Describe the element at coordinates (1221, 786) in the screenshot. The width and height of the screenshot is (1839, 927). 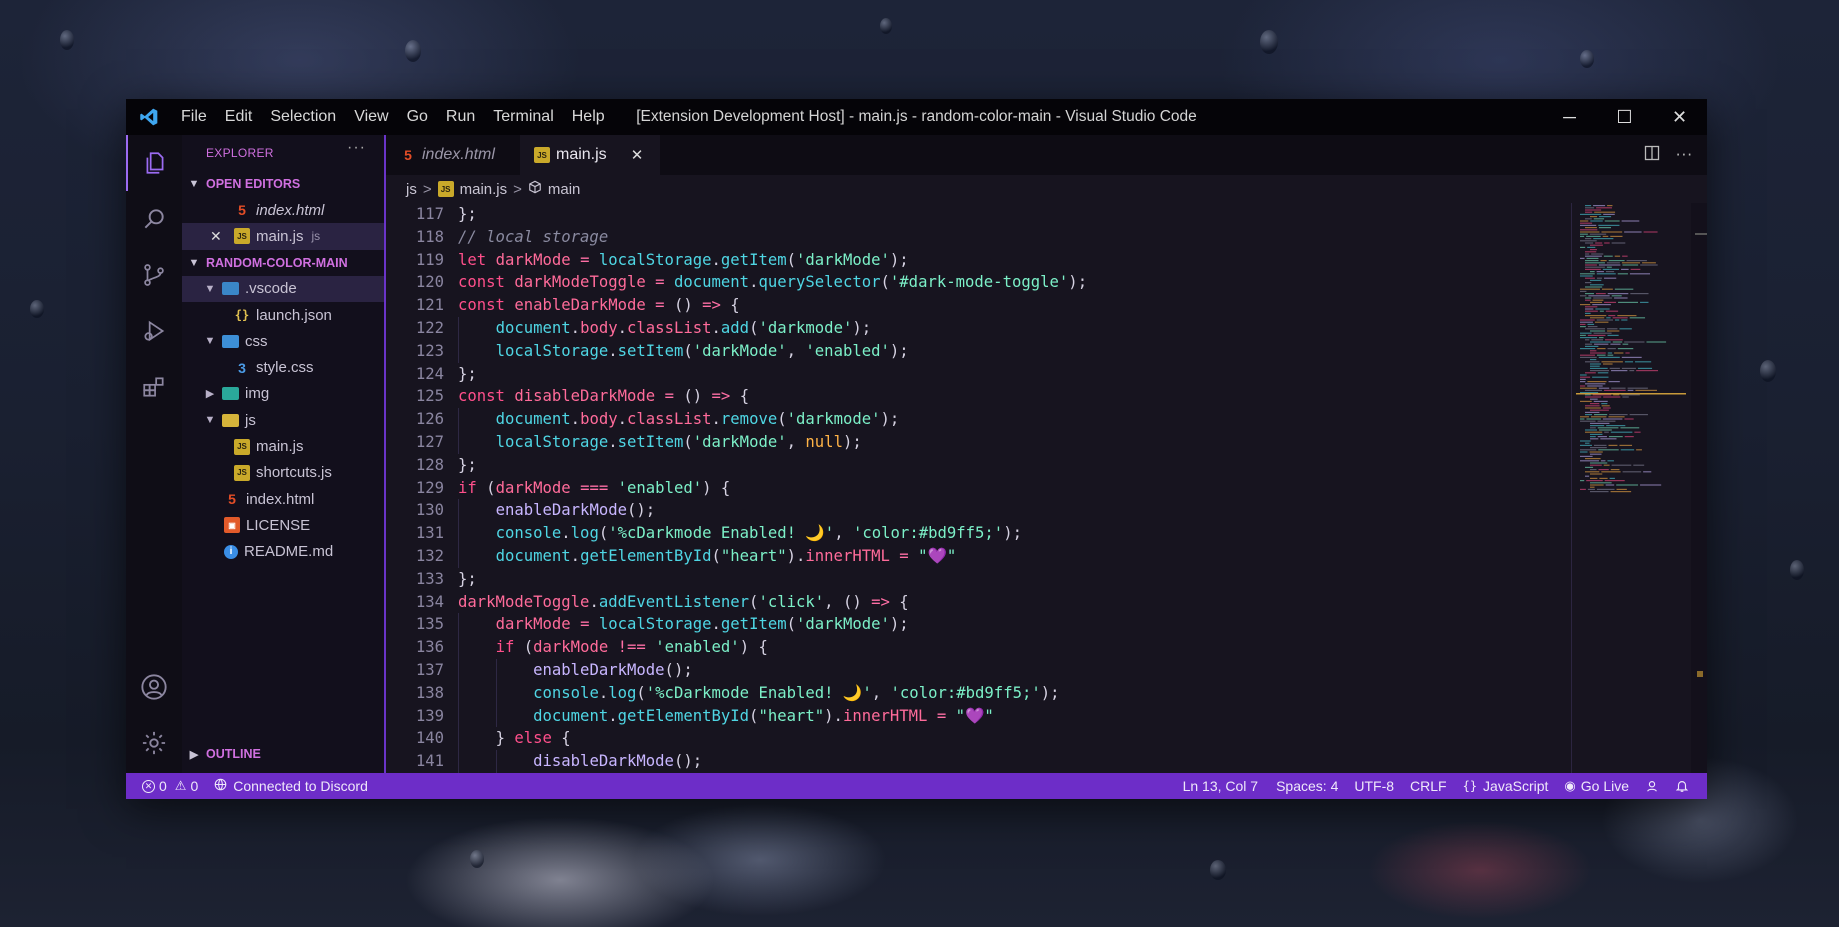
I see `cursor-position: Ln 13, Col 7` at that location.